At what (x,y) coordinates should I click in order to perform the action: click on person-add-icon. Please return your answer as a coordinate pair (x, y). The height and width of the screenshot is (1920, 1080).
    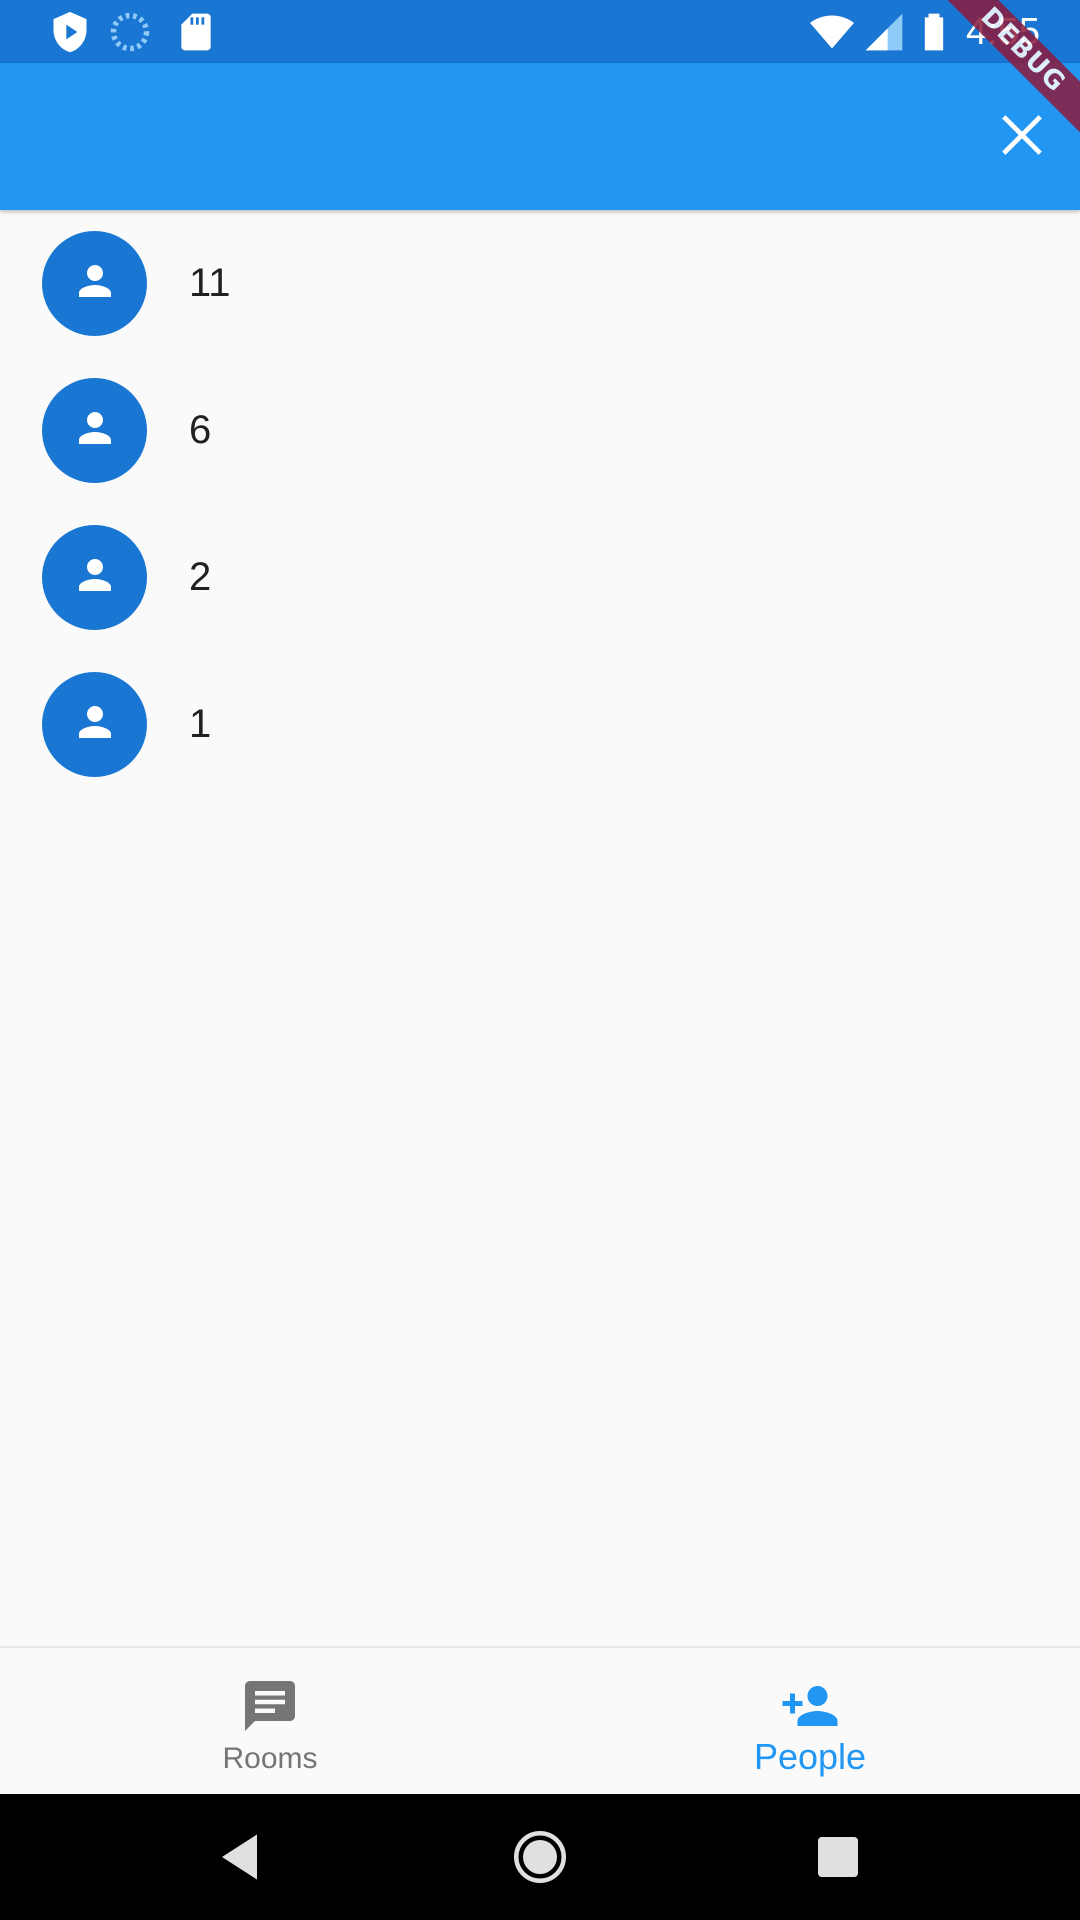
    Looking at the image, I should click on (810, 1706).